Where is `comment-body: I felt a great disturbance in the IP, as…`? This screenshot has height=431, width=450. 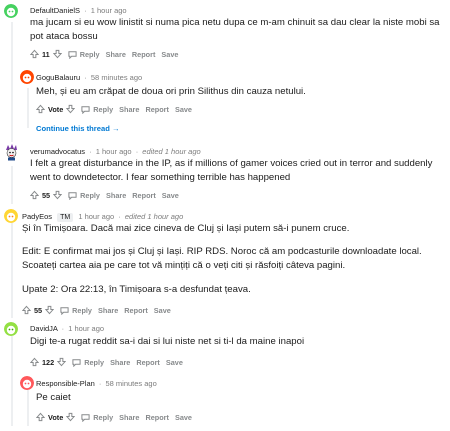
comment-body: I felt a great disturbance in the IP, as… is located at coordinates (231, 170).